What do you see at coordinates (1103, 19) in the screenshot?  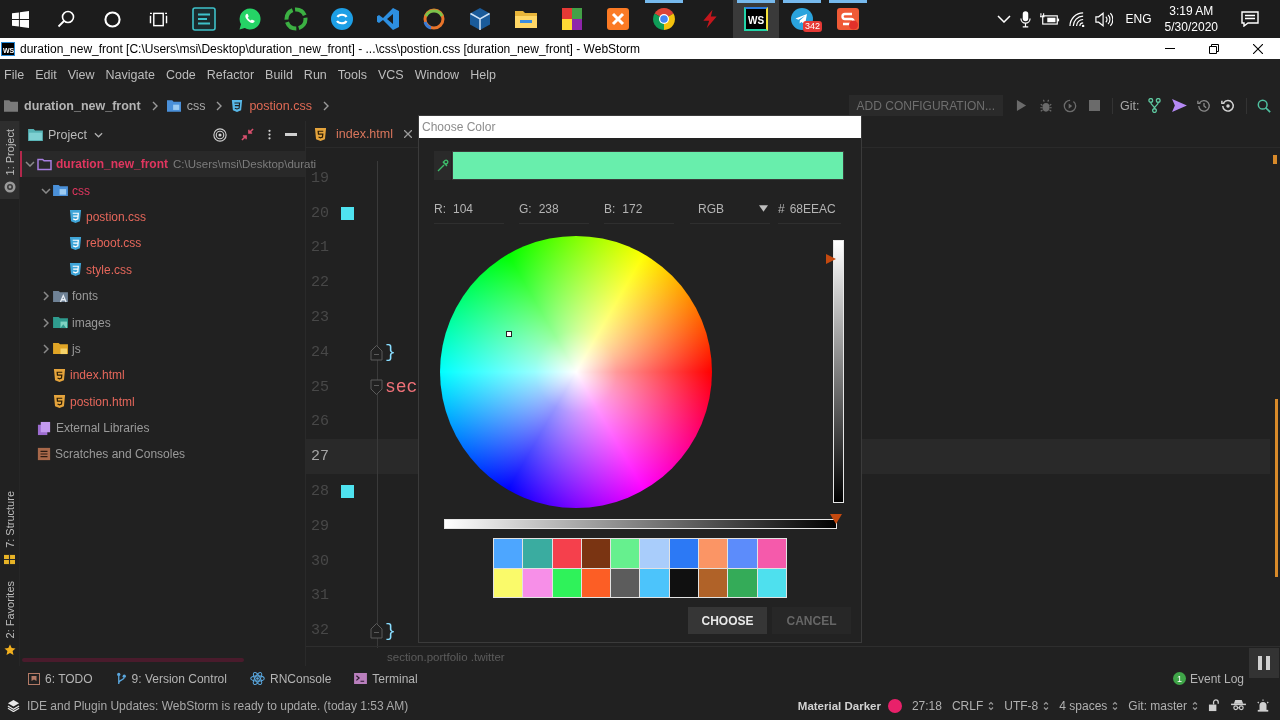 I see `volume-icon` at bounding box center [1103, 19].